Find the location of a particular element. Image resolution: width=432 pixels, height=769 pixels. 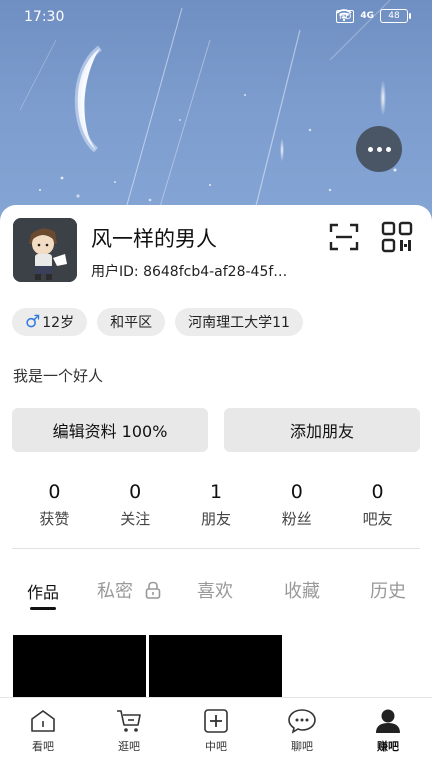

stat-fans: 0 粉丝 is located at coordinates (296, 504).